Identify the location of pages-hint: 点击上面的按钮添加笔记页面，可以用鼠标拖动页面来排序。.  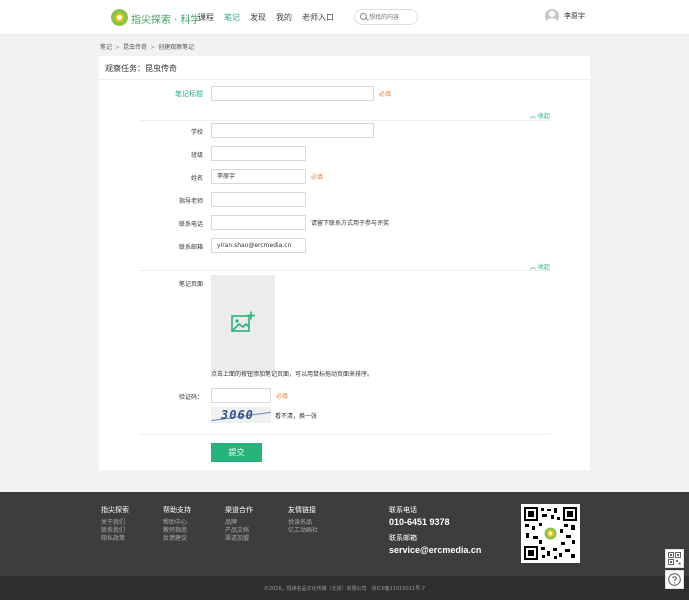
(292, 374).